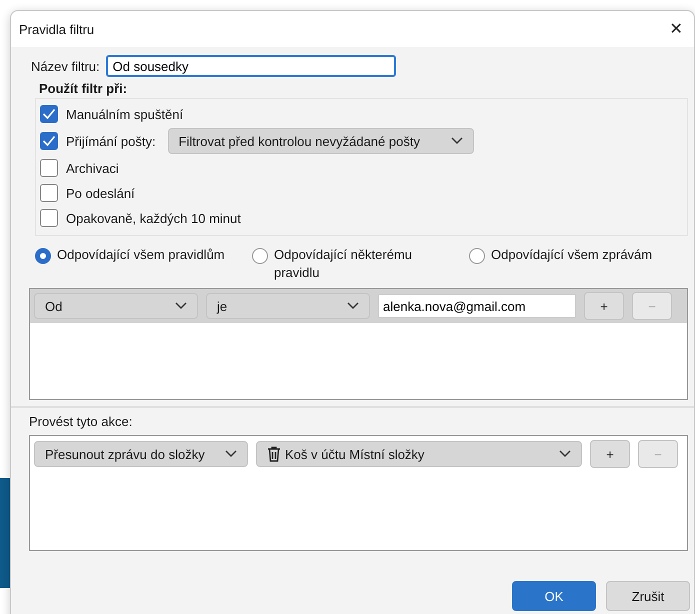 The height and width of the screenshot is (614, 695). Describe the element at coordinates (572, 255) in the screenshot. I see `radio-label: Odpovídající všem zprávám` at that location.